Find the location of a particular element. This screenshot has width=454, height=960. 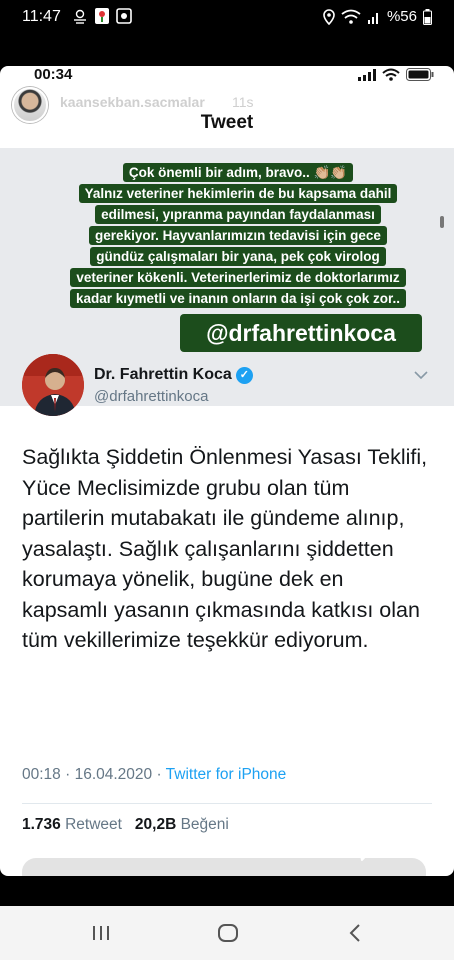

recent-apps-icon is located at coordinates (101, 933).